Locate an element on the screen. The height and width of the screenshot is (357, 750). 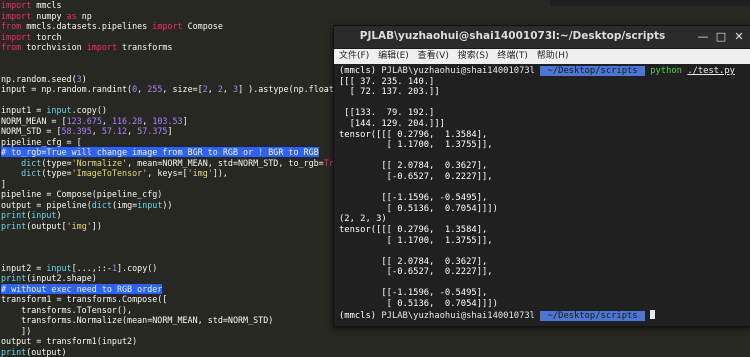
code-token: np is located at coordinates (84, 16).